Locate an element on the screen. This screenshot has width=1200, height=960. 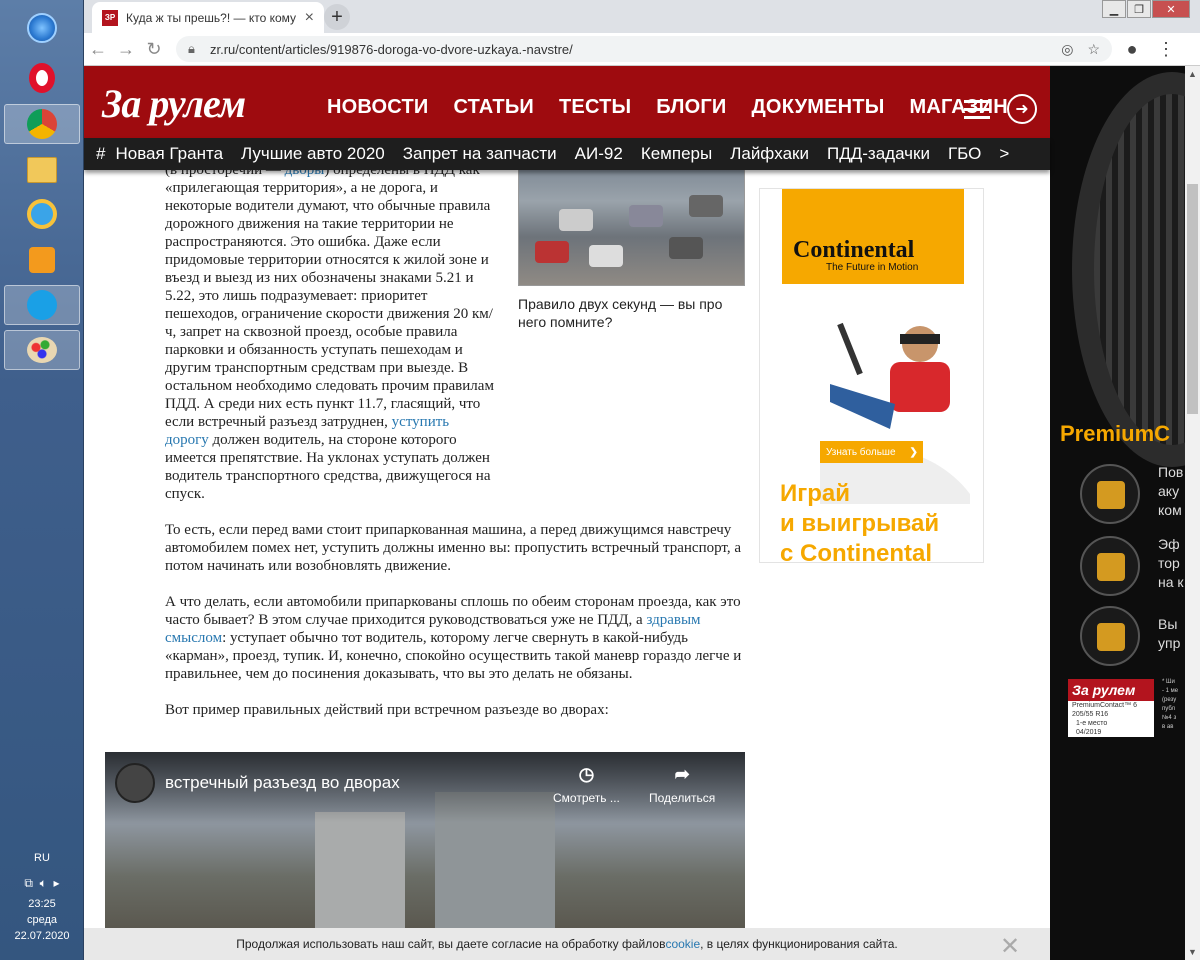
ad-slogan: Играй и выигрывай с Continental is located at coordinates (860, 520).